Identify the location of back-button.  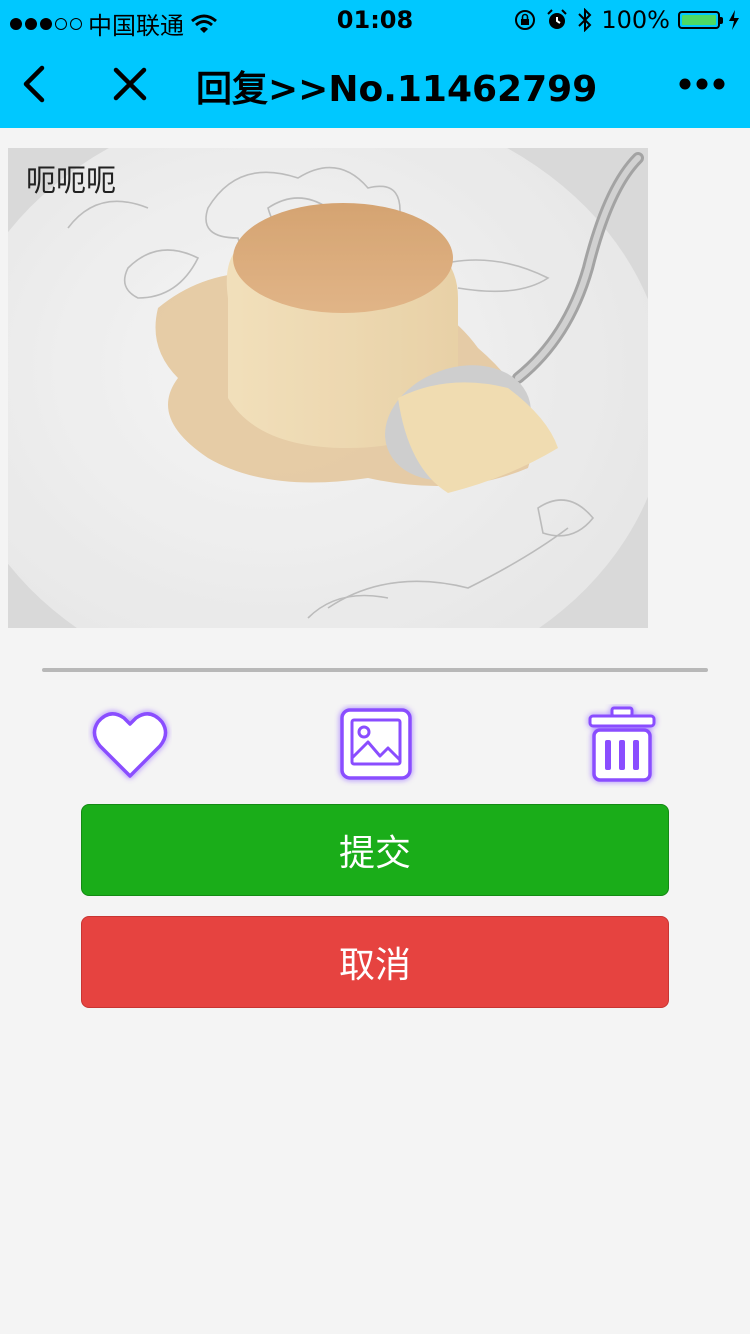
(36, 84).